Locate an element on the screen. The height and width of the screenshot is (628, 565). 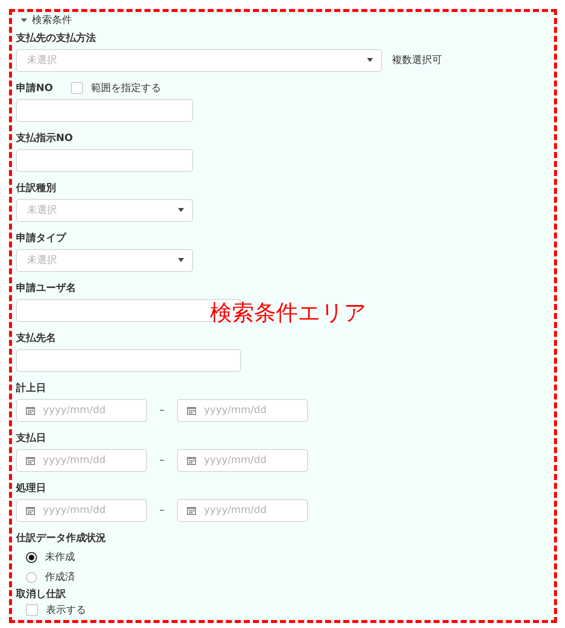
radio-label: 作成済 is located at coordinates (60, 577).